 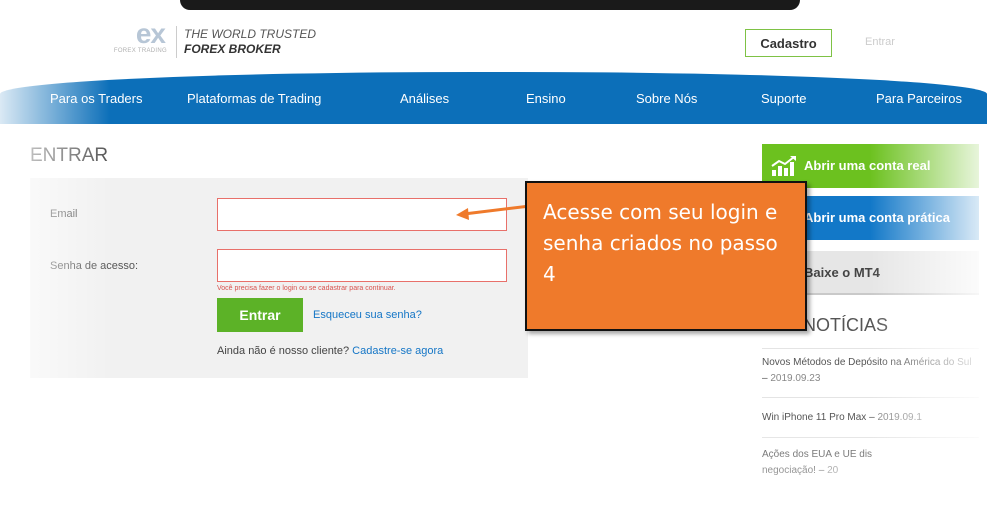 I want to click on nav-item-support: Suporte, so click(x=784, y=98).